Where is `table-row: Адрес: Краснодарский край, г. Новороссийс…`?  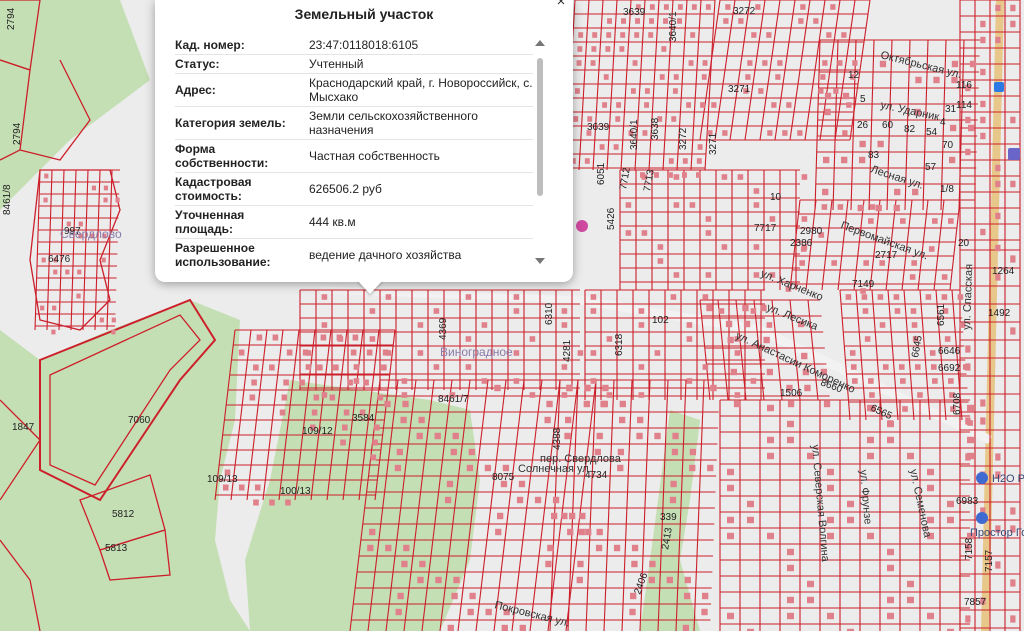
table-row: Адрес: Краснодарский край, г. Новороссийс… is located at coordinates (354, 90).